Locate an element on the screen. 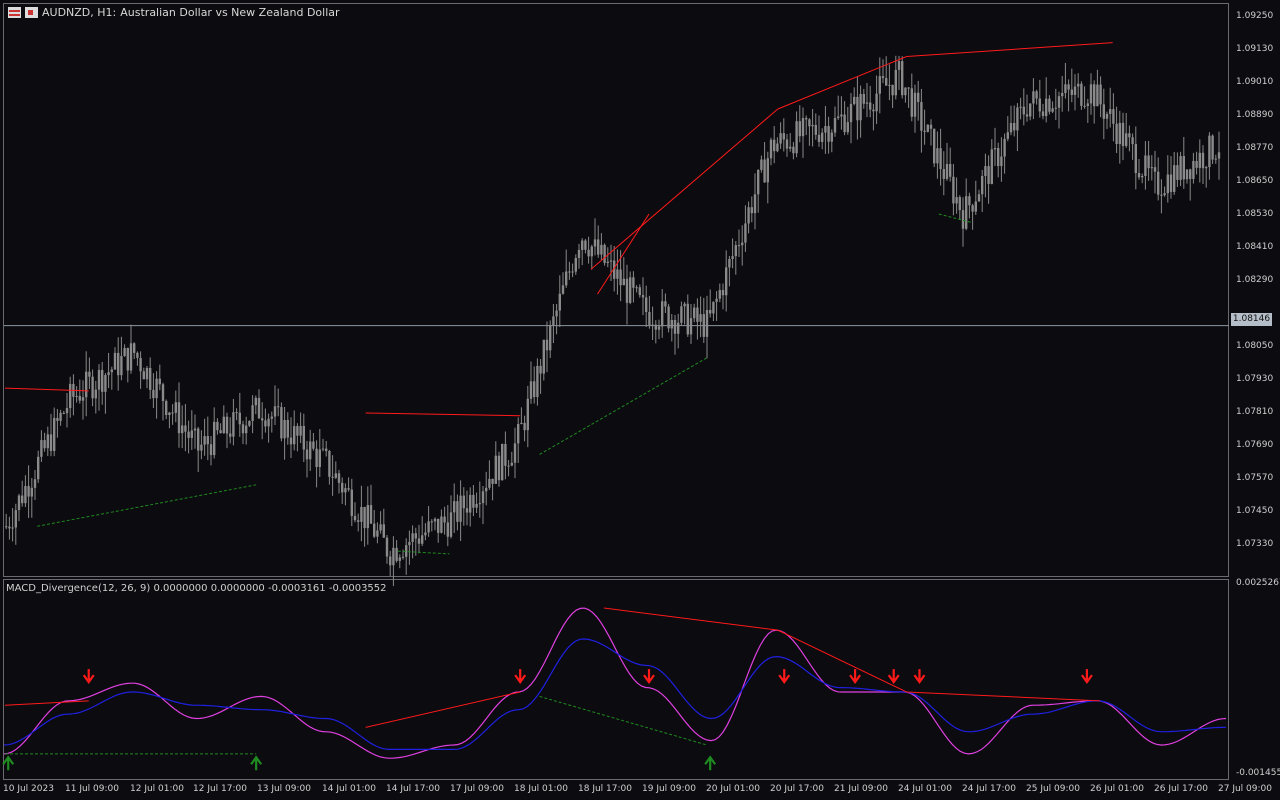 The height and width of the screenshot is (800, 1280). price-tick-label: 1.08050 is located at coordinates (1255, 346).